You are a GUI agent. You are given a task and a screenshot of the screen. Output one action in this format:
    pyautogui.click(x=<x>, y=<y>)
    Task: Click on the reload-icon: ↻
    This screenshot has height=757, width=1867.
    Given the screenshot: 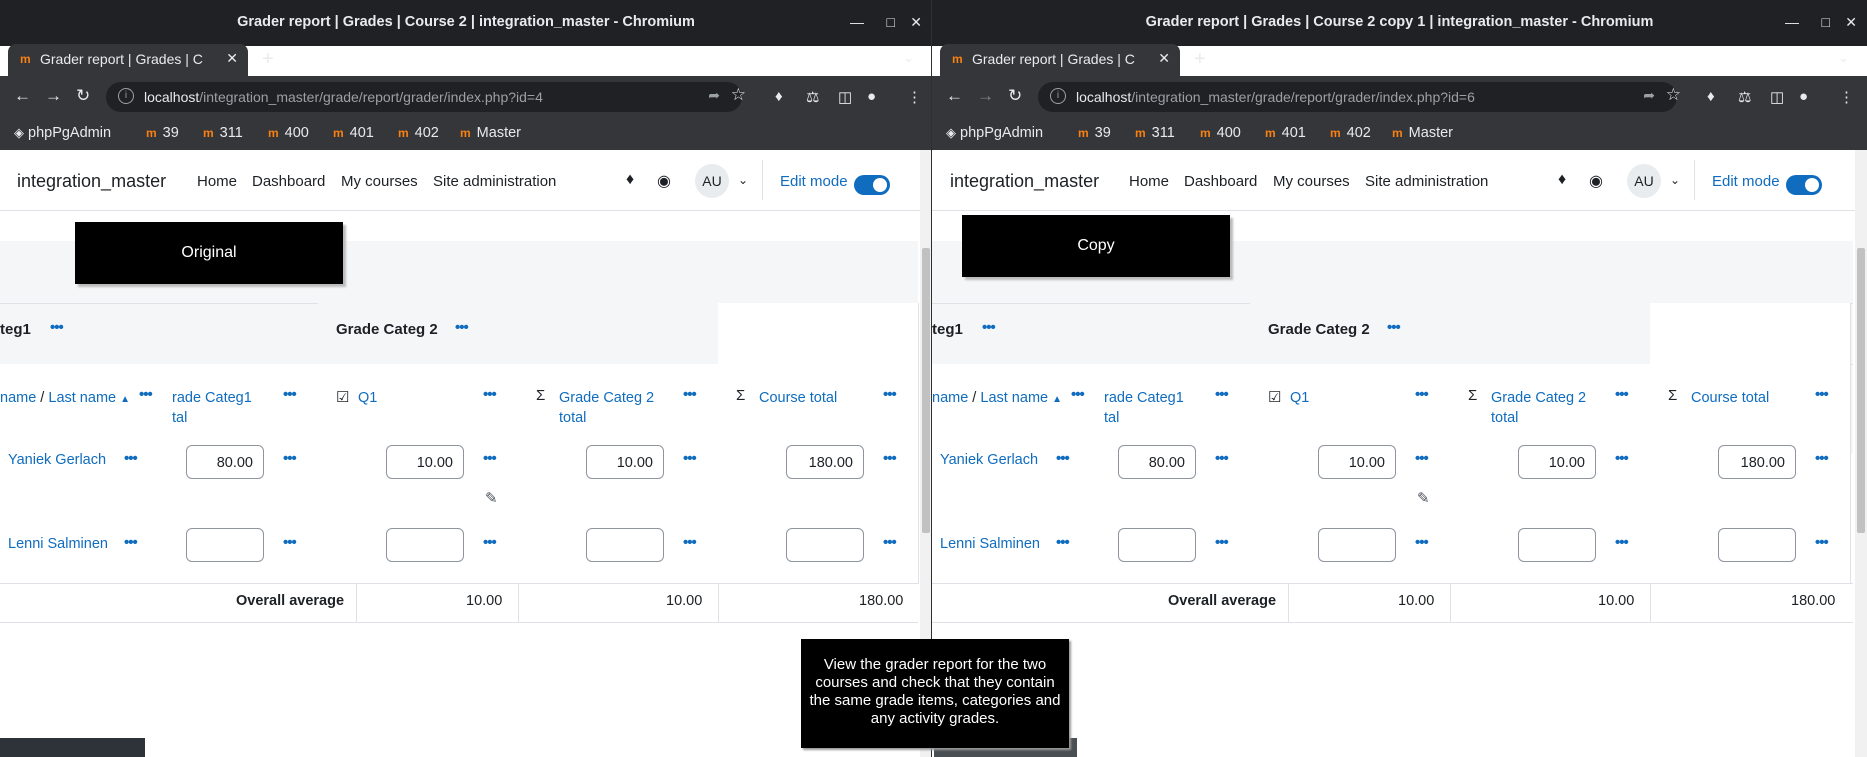 What is the action you would take?
    pyautogui.click(x=83, y=96)
    